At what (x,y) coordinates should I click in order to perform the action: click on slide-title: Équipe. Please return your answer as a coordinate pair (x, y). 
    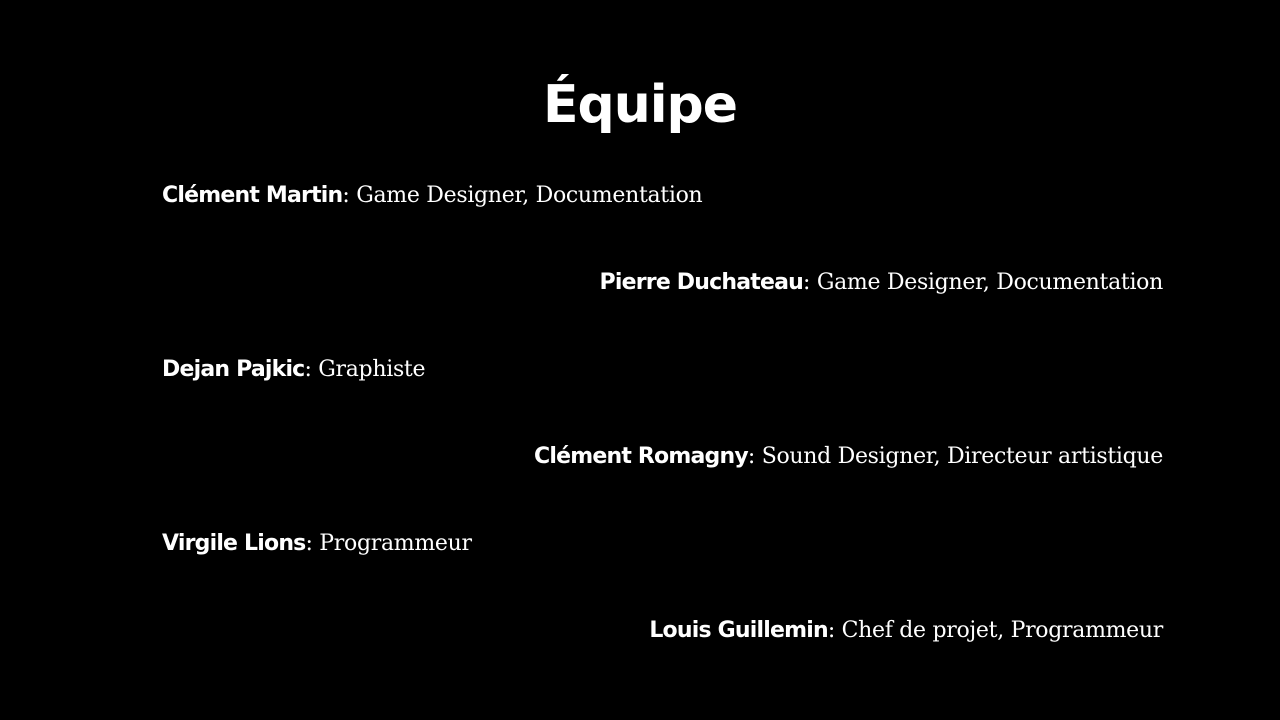
    Looking at the image, I should click on (640, 105).